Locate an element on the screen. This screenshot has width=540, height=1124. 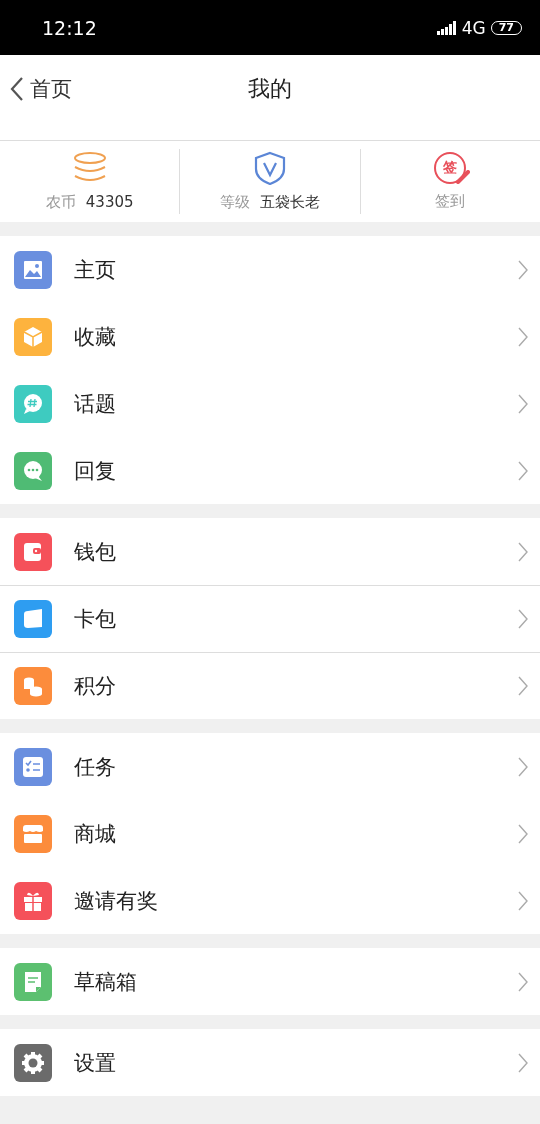
back-button: 首页 is located at coordinates (36, 88).